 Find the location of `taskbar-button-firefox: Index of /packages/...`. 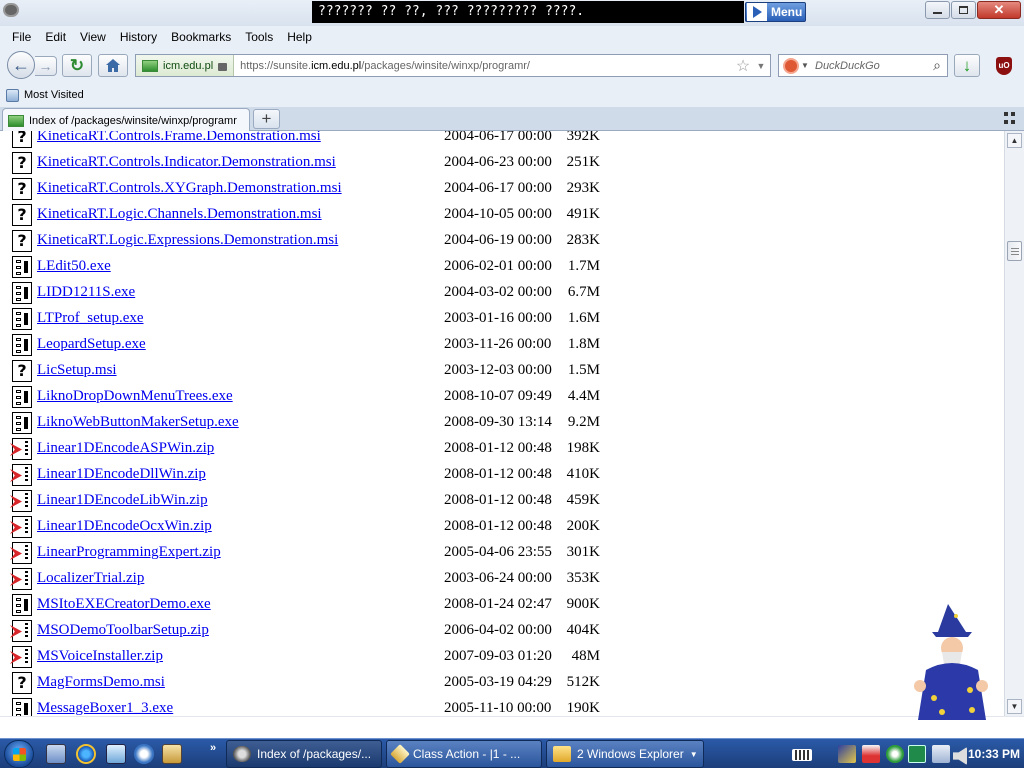

taskbar-button-firefox: Index of /packages/... is located at coordinates (304, 754).